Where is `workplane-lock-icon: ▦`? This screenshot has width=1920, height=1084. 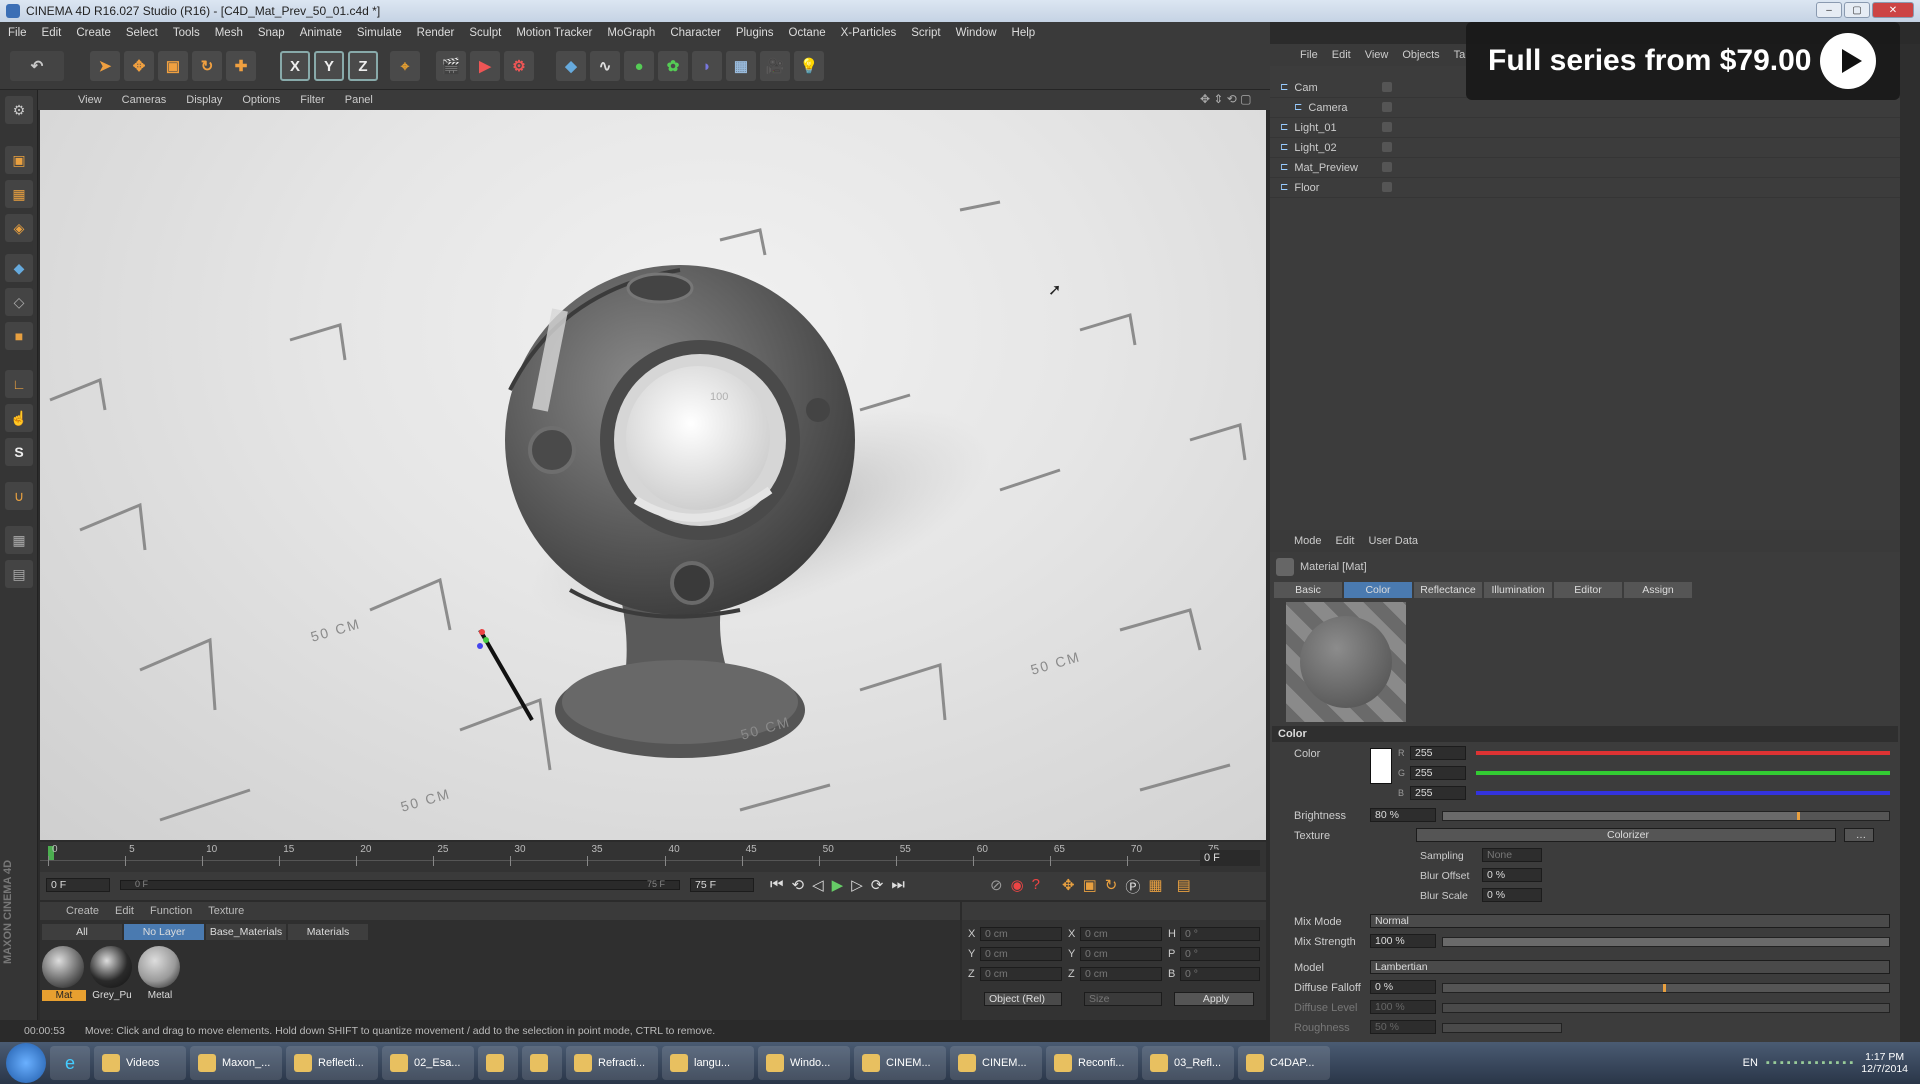
workplane-lock-icon: ▦ is located at coordinates (19, 540).